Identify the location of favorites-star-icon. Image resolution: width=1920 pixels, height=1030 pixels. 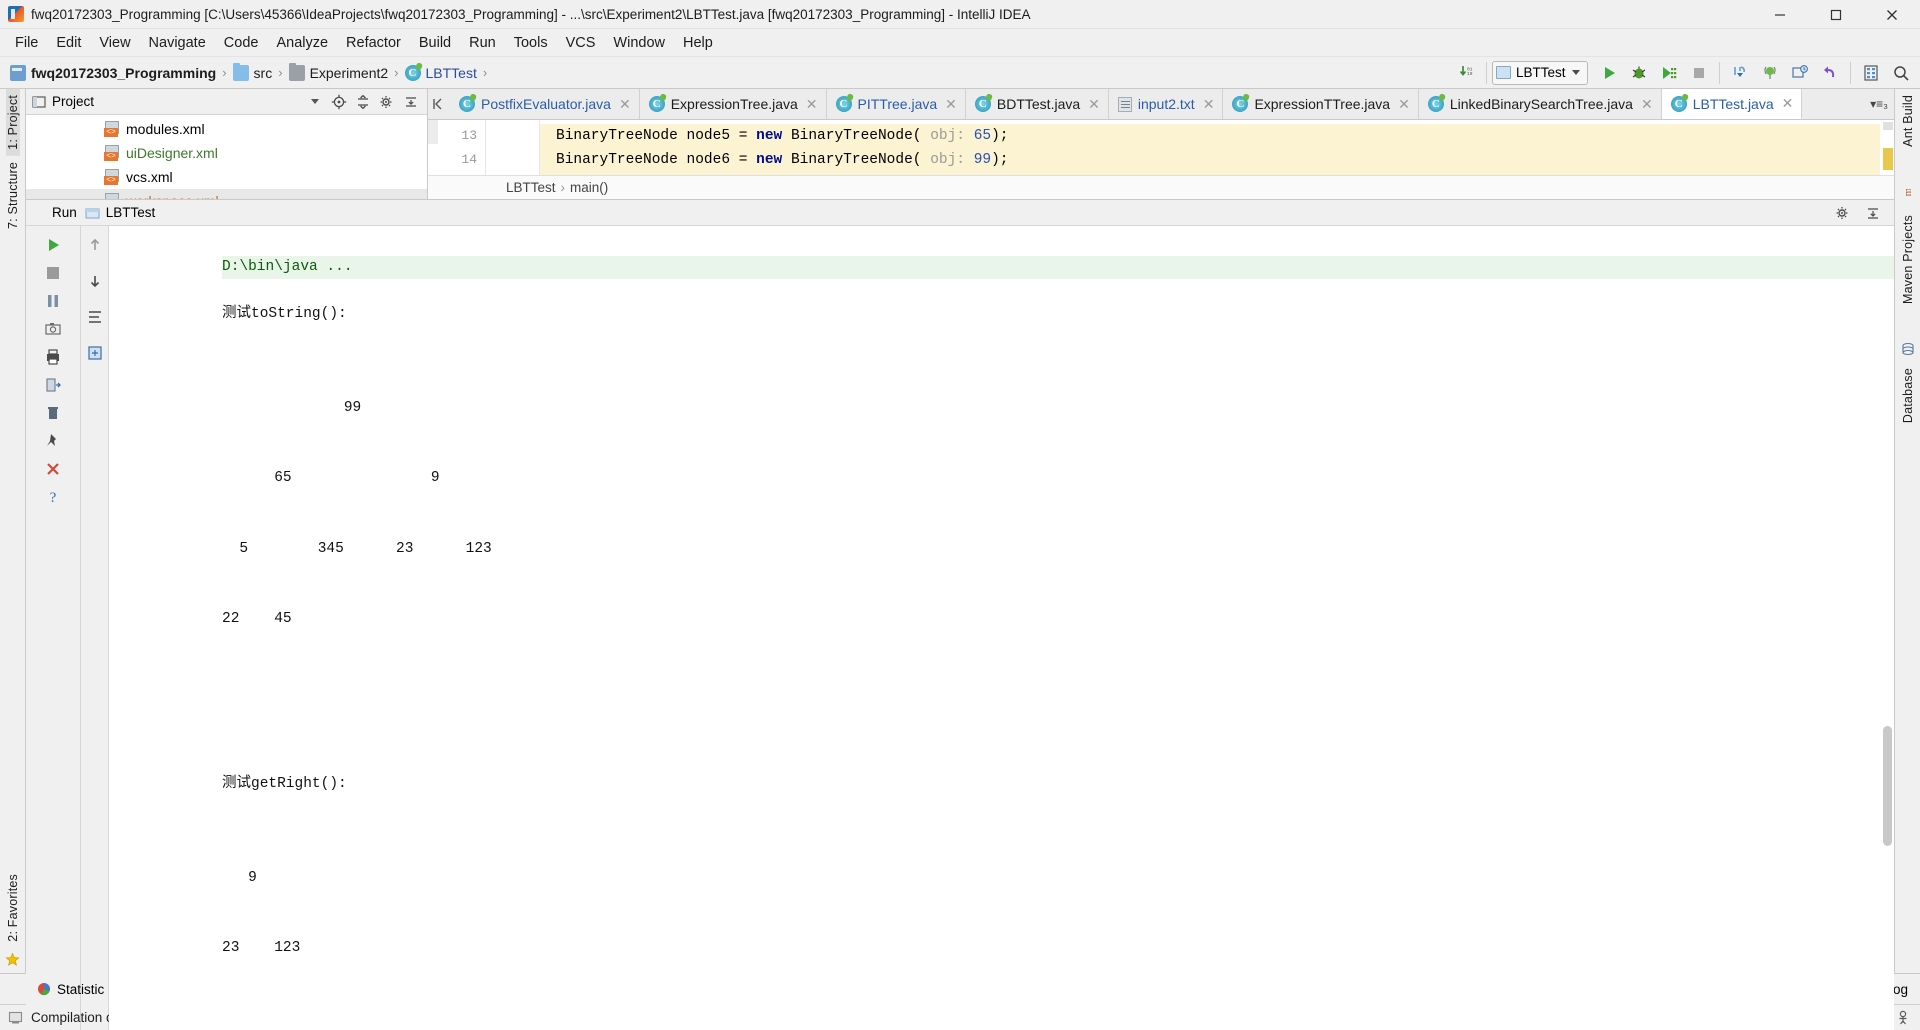
(12, 960).